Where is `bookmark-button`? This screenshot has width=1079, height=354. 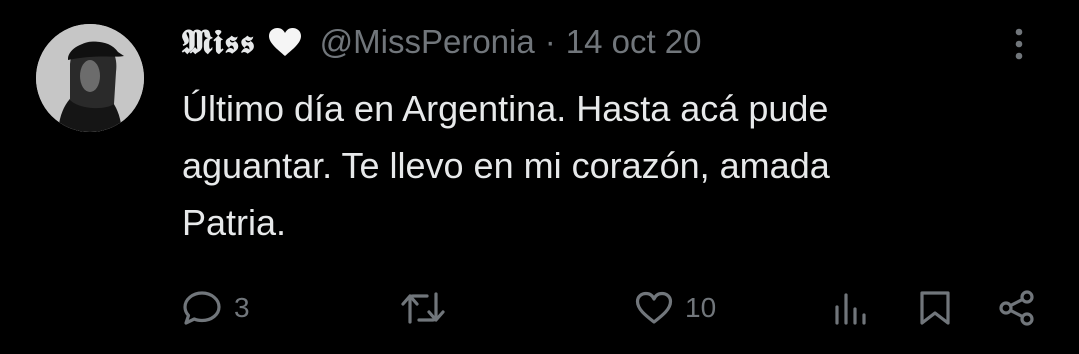
bookmark-button is located at coordinates (935, 308).